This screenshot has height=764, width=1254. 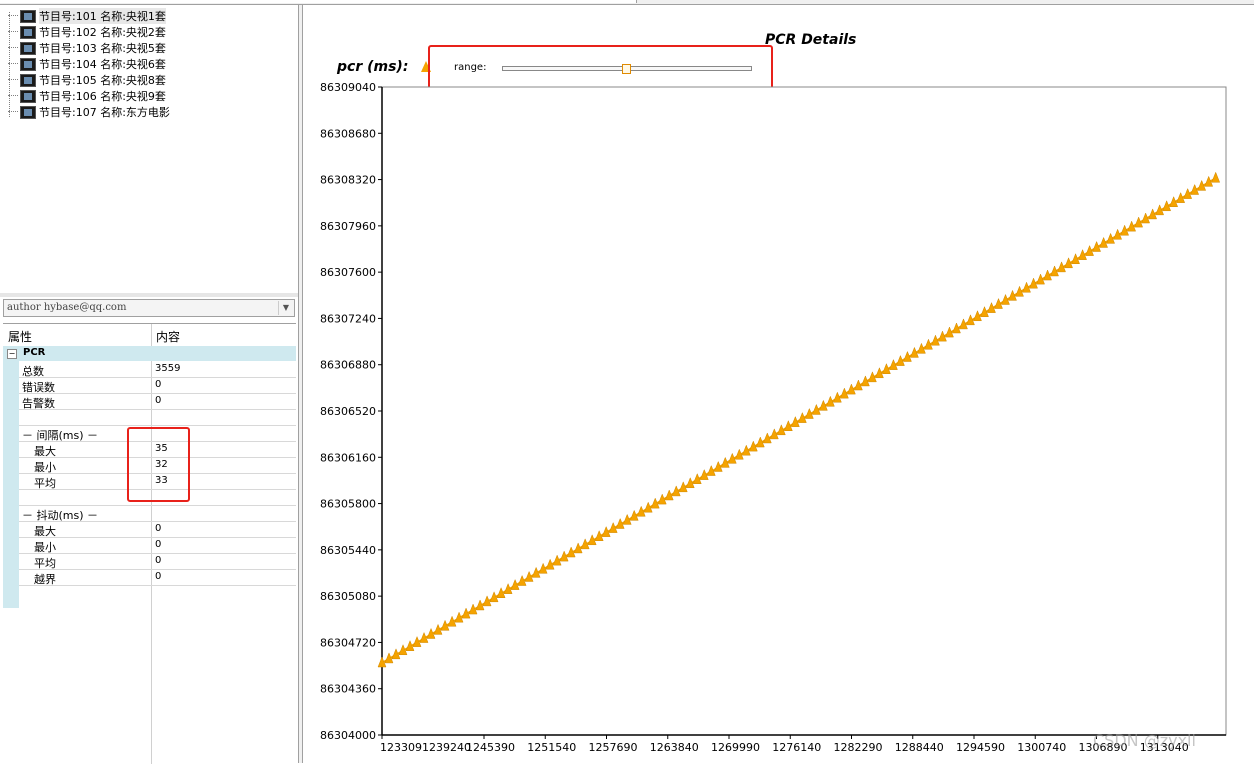 I want to click on x-tick-label: 1276140, so click(x=796, y=747).